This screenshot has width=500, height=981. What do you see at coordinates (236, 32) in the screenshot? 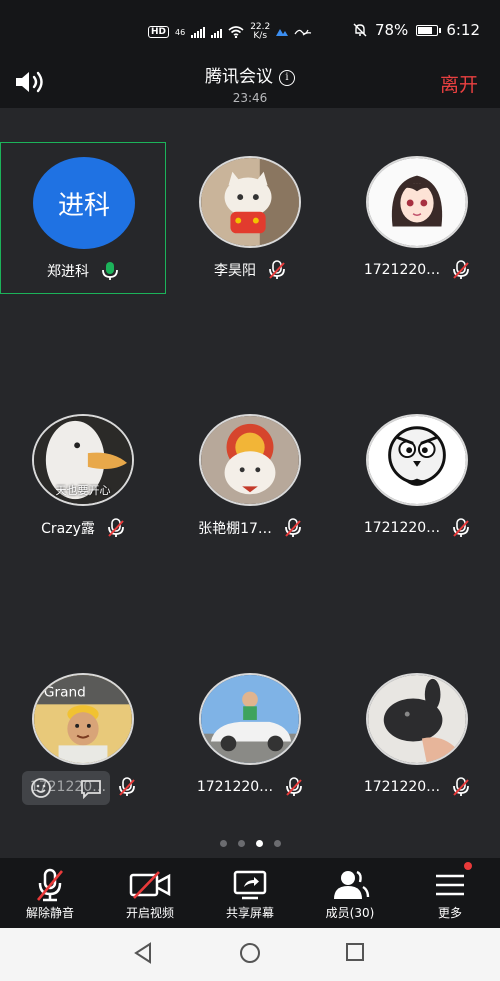
I see `wifi-icon` at bounding box center [236, 32].